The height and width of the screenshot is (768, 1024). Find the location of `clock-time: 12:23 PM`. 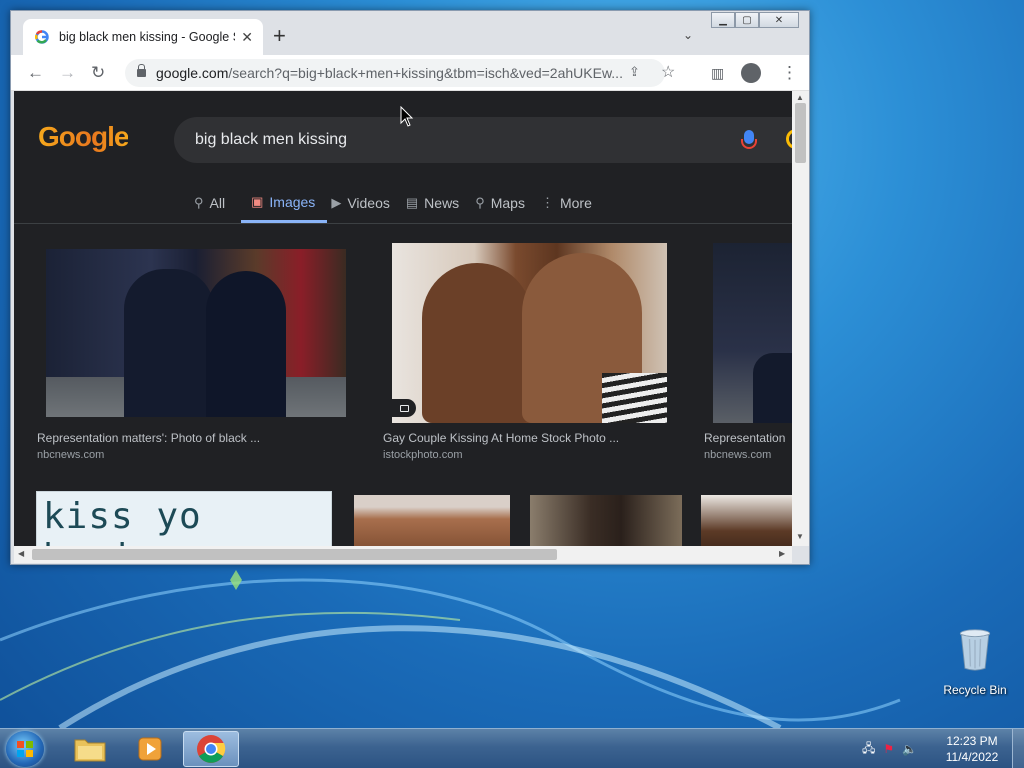

clock-time: 12:23 PM is located at coordinates (972, 741).